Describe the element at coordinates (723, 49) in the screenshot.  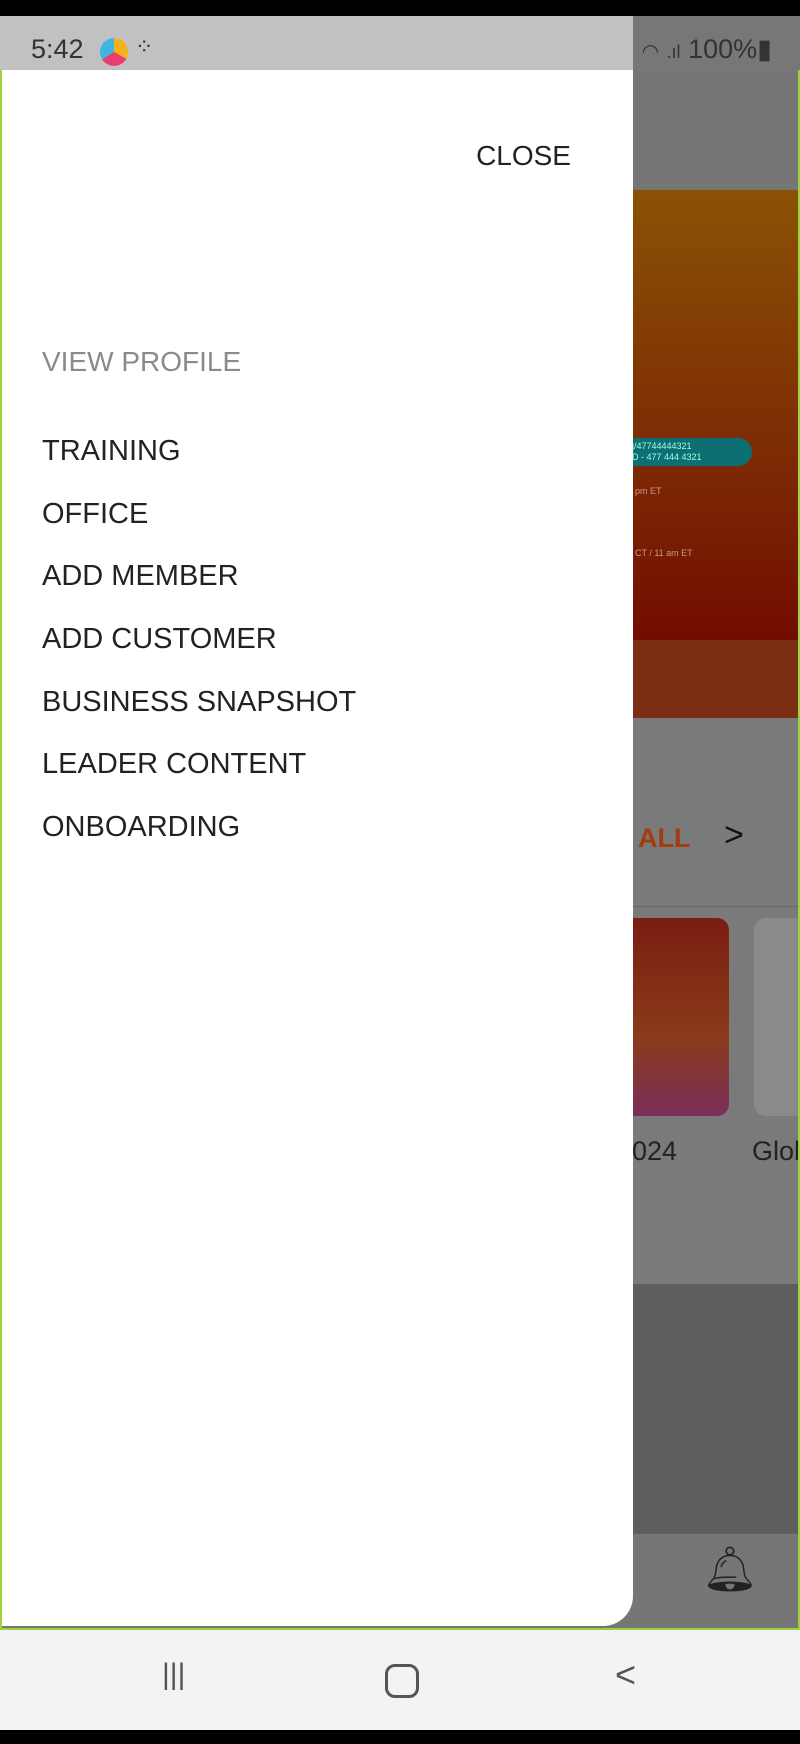
I see `battery-level: 100%` at that location.